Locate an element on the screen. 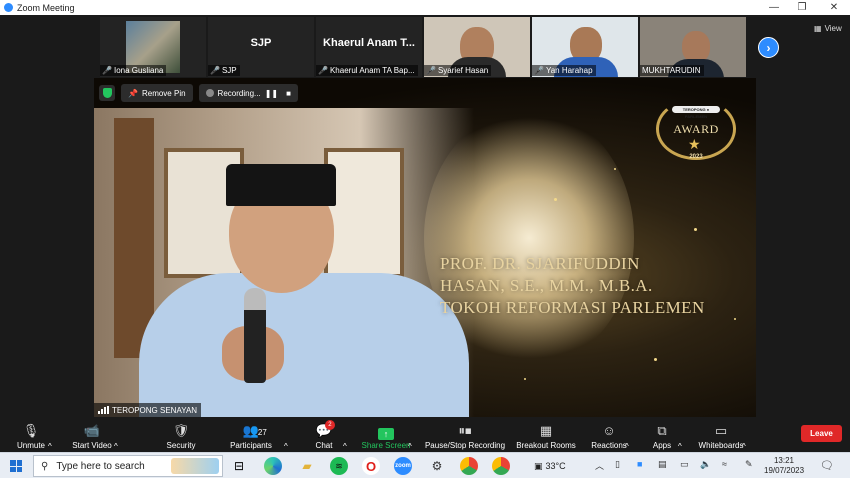 This screenshot has height=478, width=850. window-title: Zoom Meeting is located at coordinates (46, 7).